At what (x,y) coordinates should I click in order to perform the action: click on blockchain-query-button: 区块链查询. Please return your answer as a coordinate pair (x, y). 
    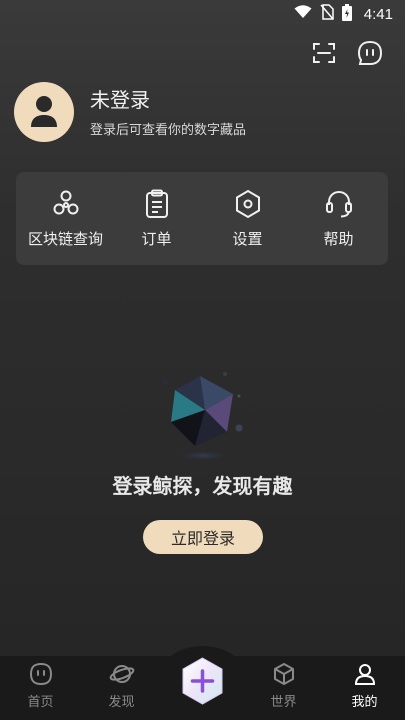
    Looking at the image, I should click on (66, 219).